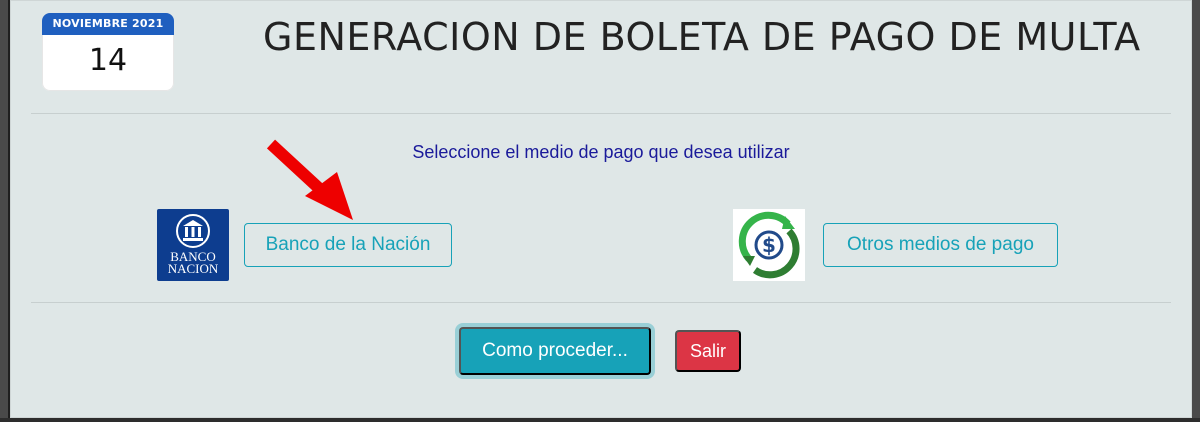  Describe the element at coordinates (108, 60) in the screenshot. I see `date-day: 14` at that location.